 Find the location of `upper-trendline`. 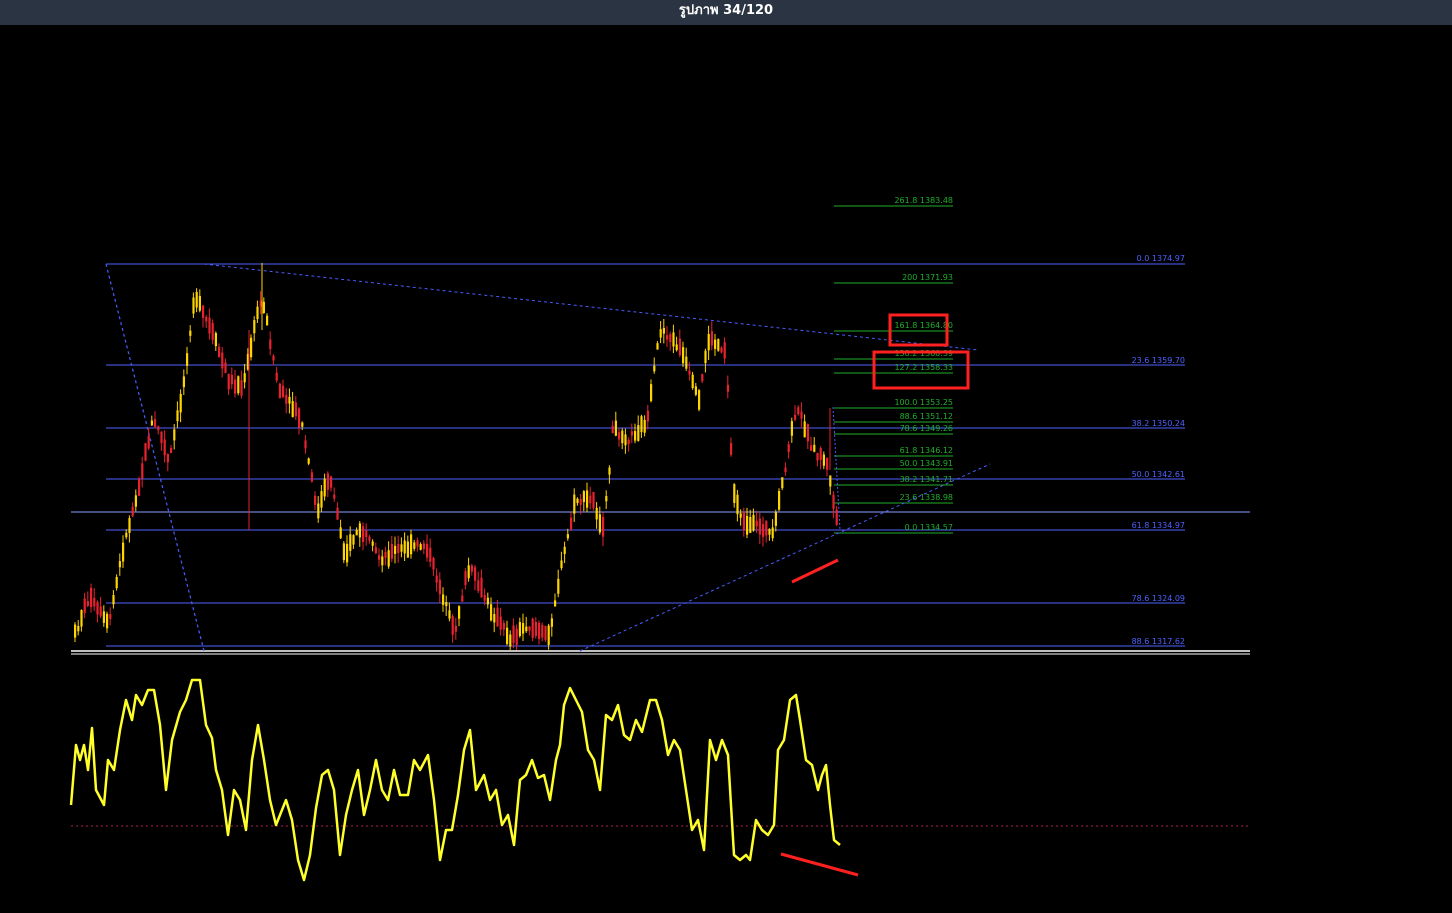

upper-trendline is located at coordinates (591, 307).